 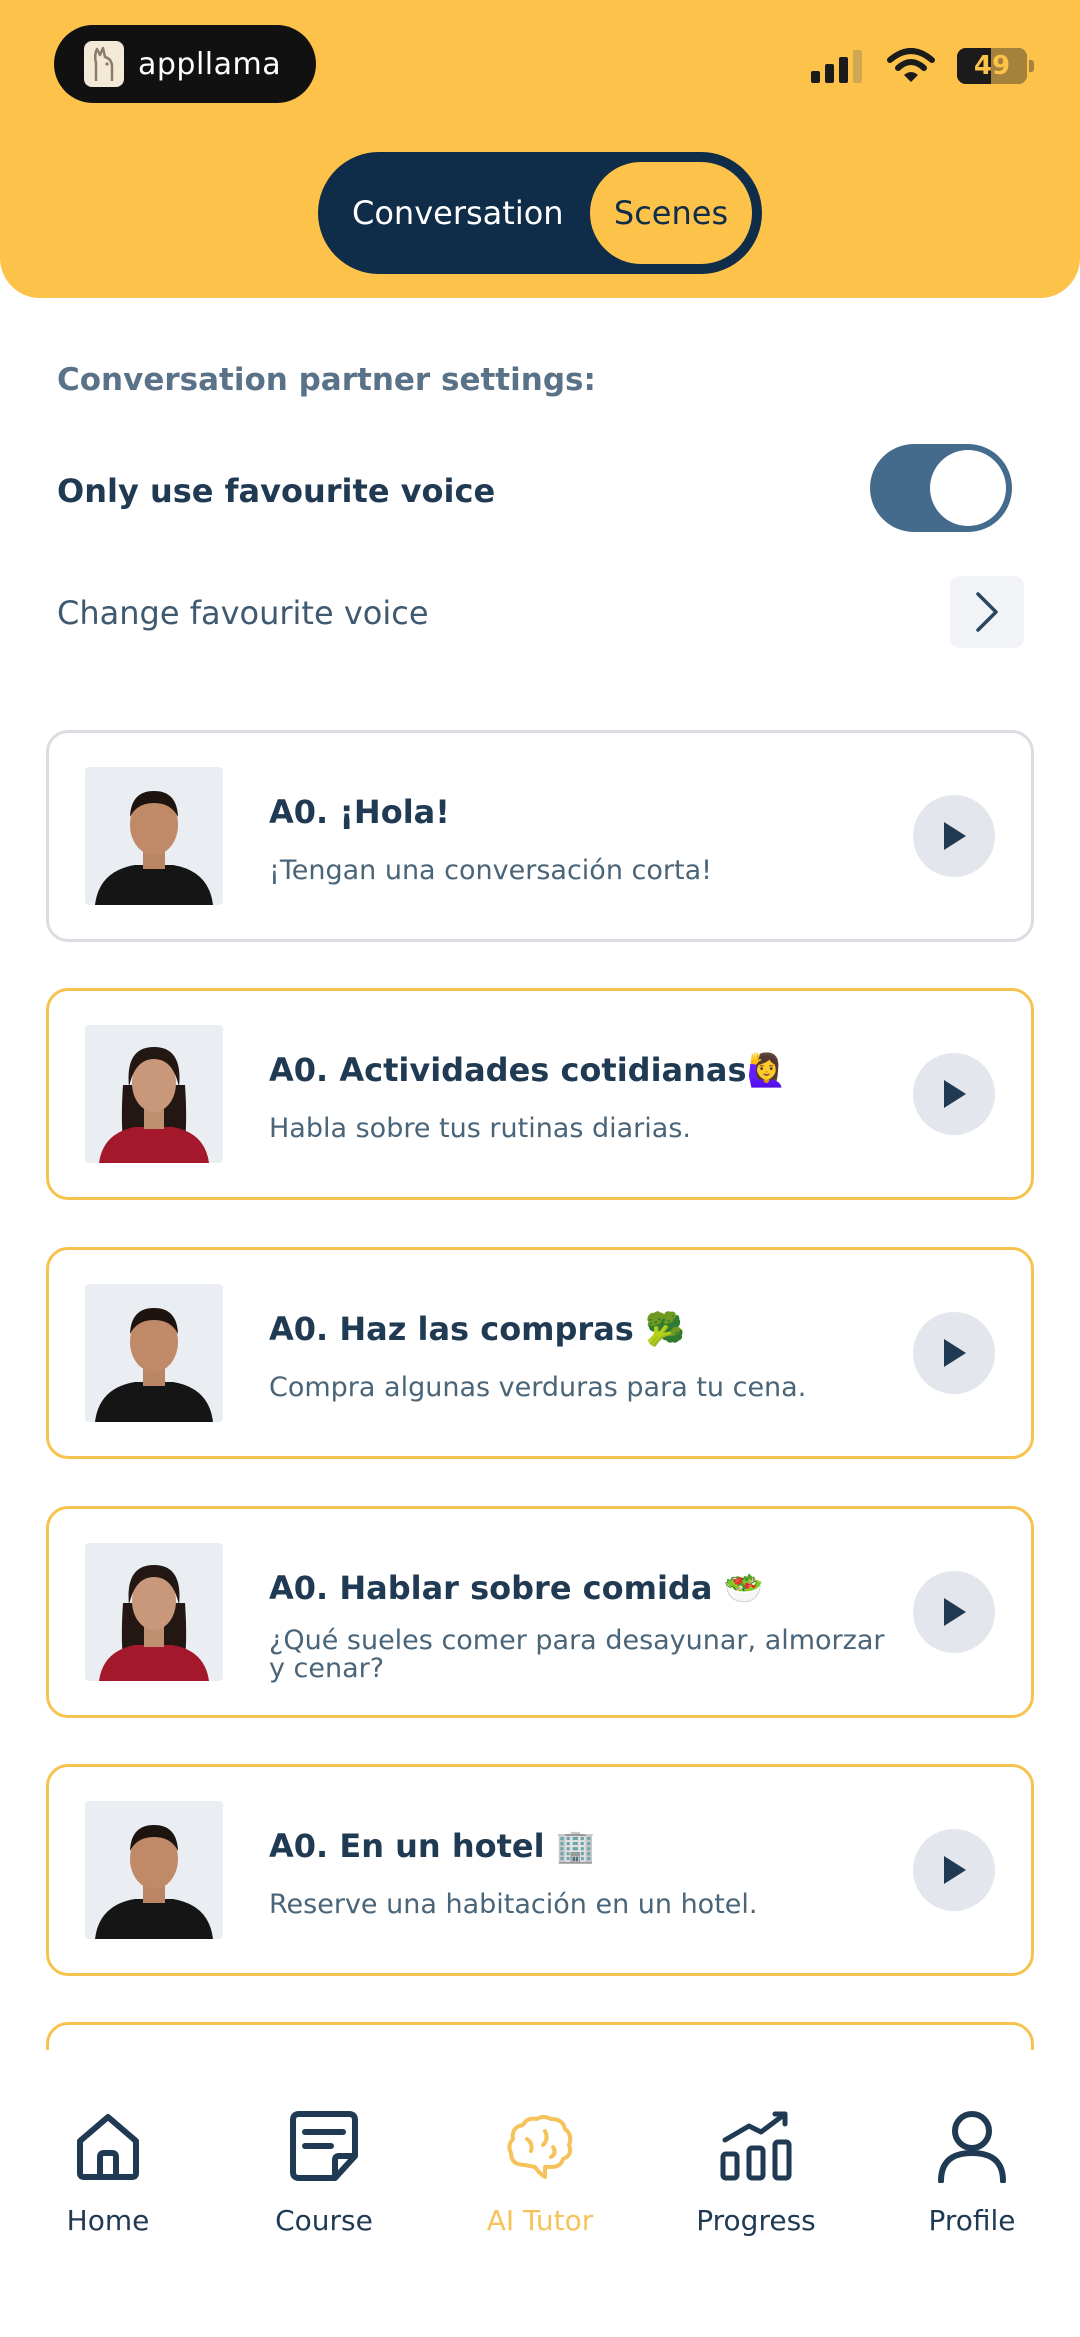 I want to click on scene-title: A0. En un hotel 🏢, so click(x=432, y=1846).